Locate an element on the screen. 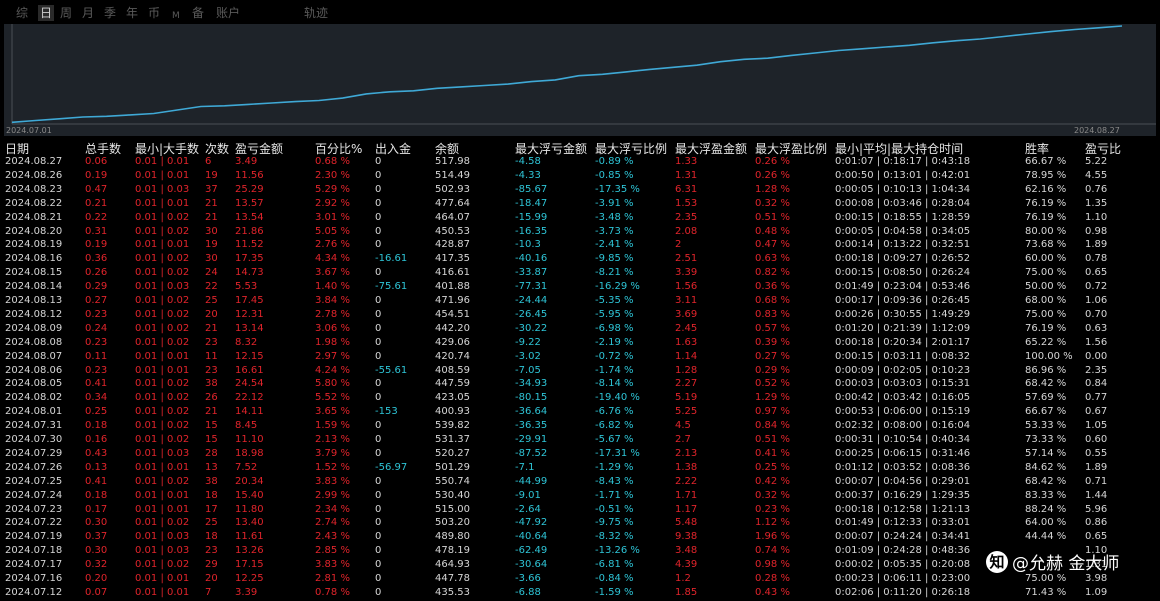 This screenshot has width=1160, height=601. cell-max-floating-loss: -9.22 is located at coordinates (528, 342).